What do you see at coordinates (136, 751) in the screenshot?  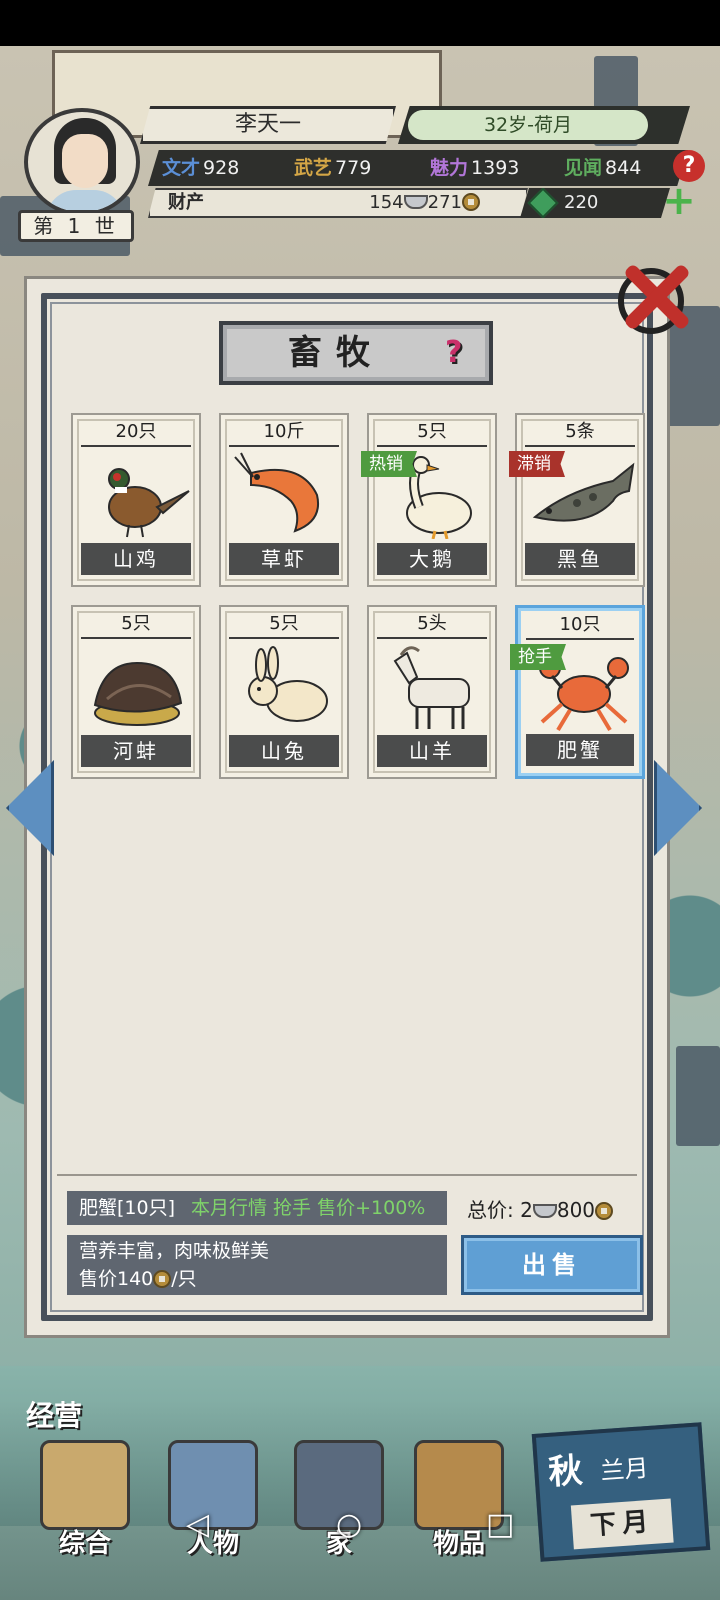 I see `item-name: 河蚌` at bounding box center [136, 751].